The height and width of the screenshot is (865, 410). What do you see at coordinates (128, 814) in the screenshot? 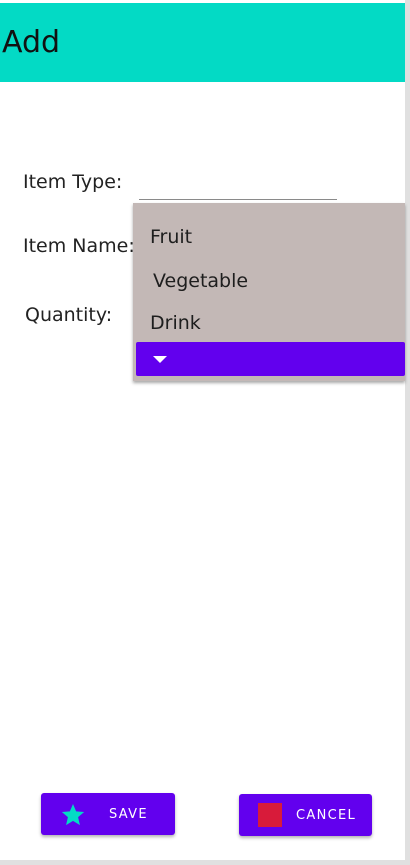
I see `save-button-label: SAVE` at bounding box center [128, 814].